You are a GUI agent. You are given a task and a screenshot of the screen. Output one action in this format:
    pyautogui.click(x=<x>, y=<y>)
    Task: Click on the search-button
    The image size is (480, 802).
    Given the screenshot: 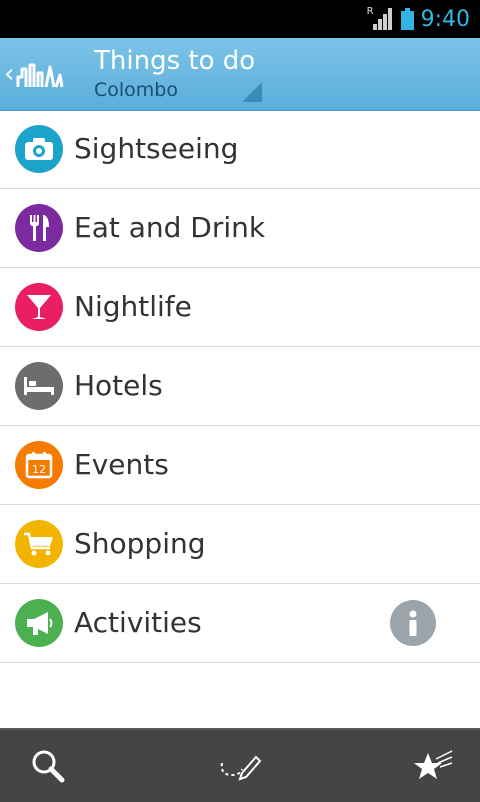 What is the action you would take?
    pyautogui.click(x=48, y=766)
    